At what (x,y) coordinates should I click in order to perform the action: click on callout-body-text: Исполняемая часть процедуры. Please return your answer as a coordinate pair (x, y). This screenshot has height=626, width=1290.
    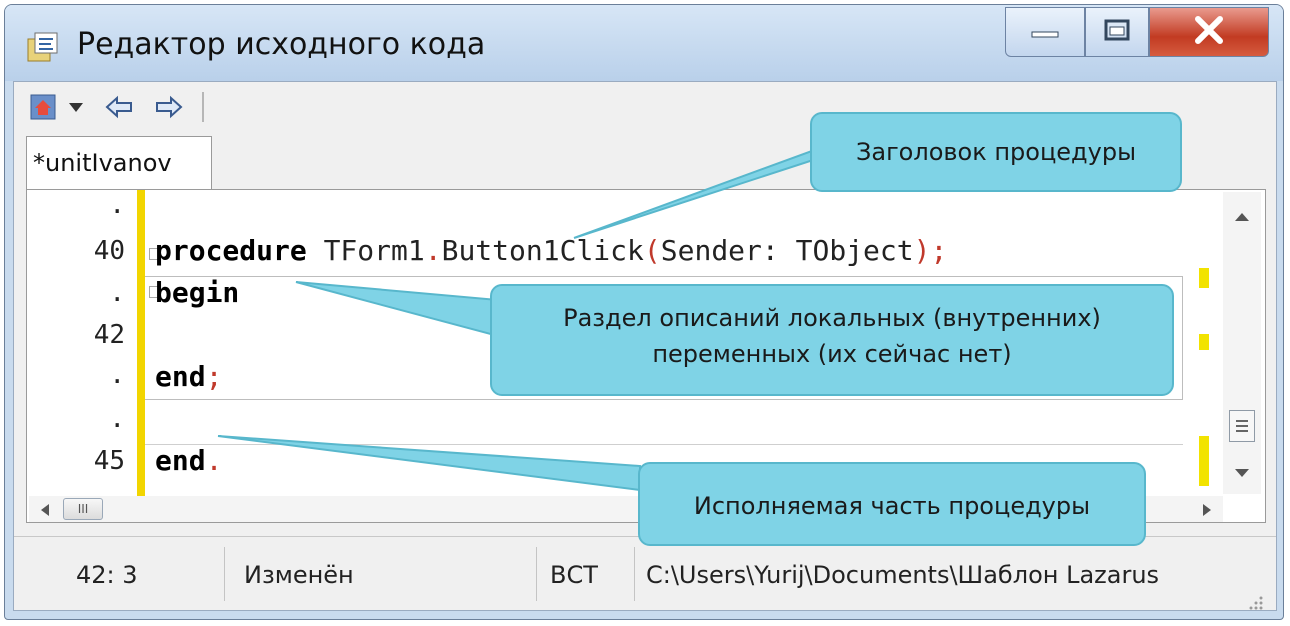
    Looking at the image, I should click on (892, 506).